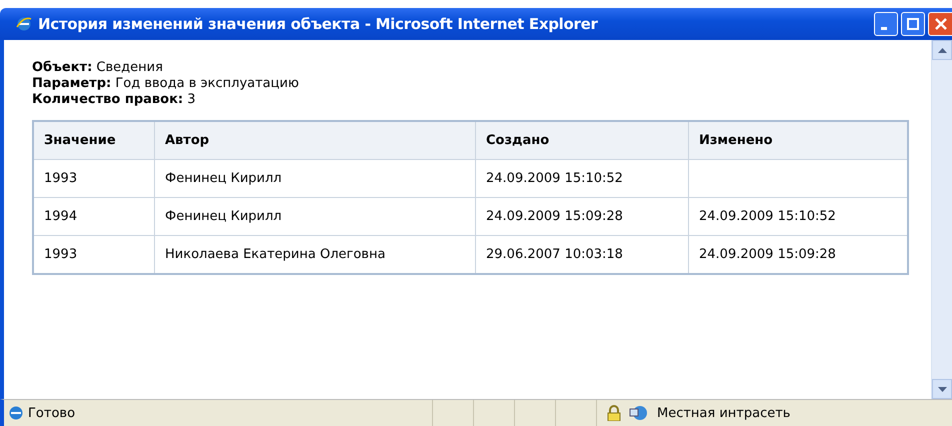  I want to click on maximize-button, so click(913, 24).